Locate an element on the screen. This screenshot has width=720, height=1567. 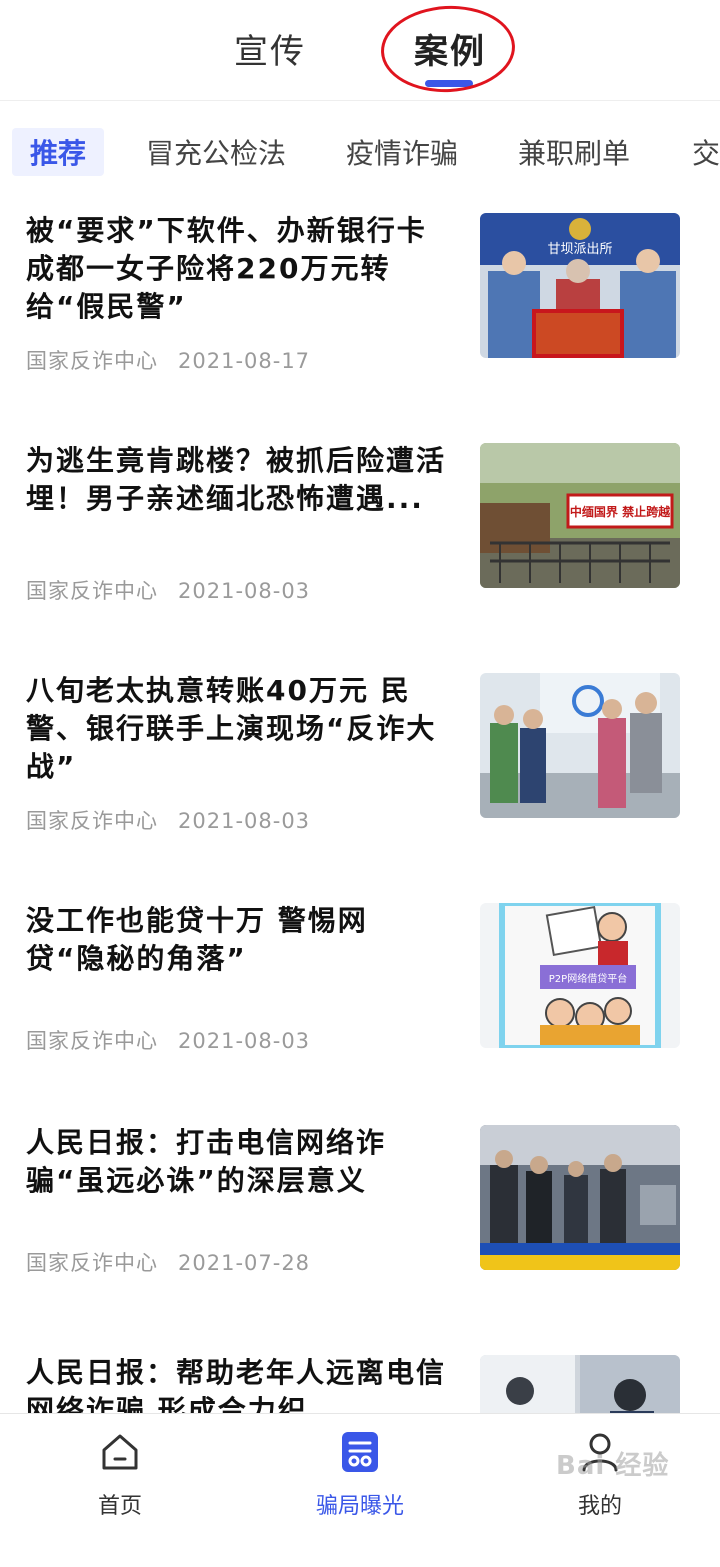
category-recommend: 推荐 is located at coordinates (58, 152).